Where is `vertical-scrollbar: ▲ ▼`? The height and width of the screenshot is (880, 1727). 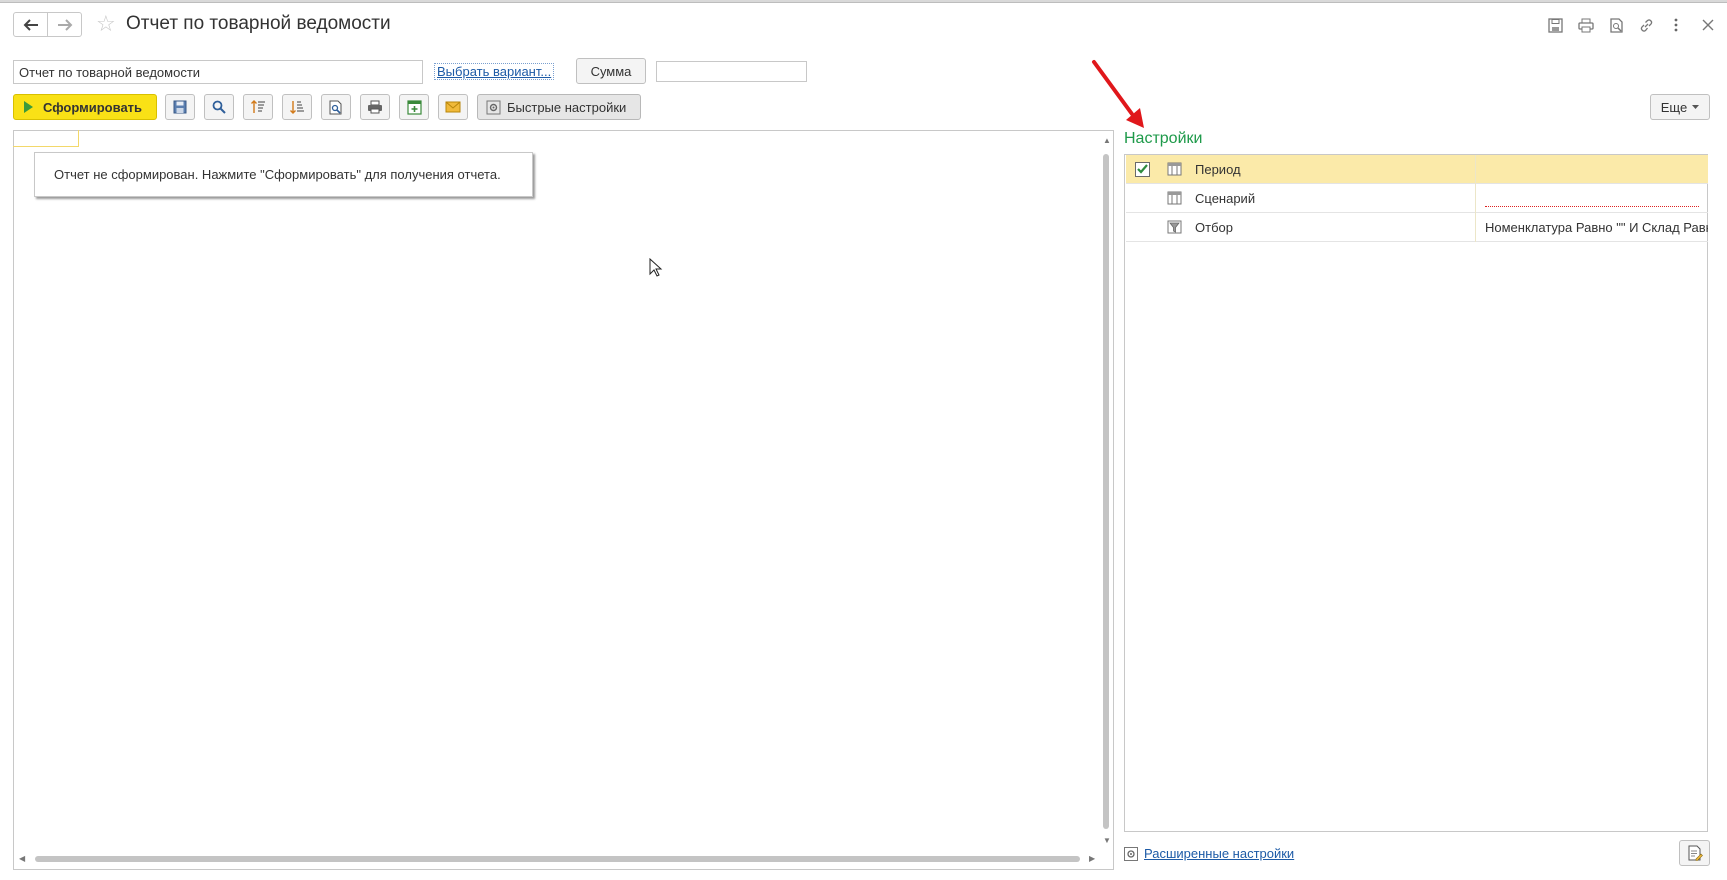 vertical-scrollbar: ▲ ▼ is located at coordinates (1106, 491).